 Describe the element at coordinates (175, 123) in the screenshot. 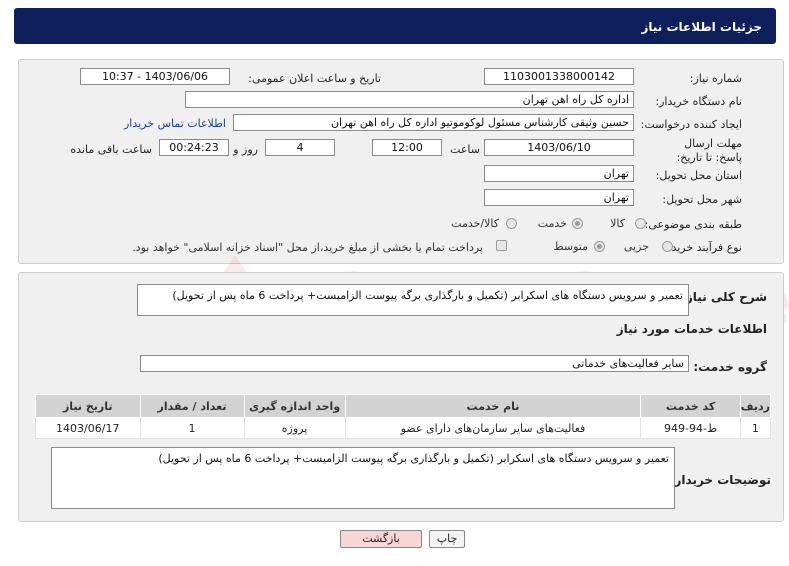

I see `buyer-contact-link: اطلاعات تماس خریدار` at that location.